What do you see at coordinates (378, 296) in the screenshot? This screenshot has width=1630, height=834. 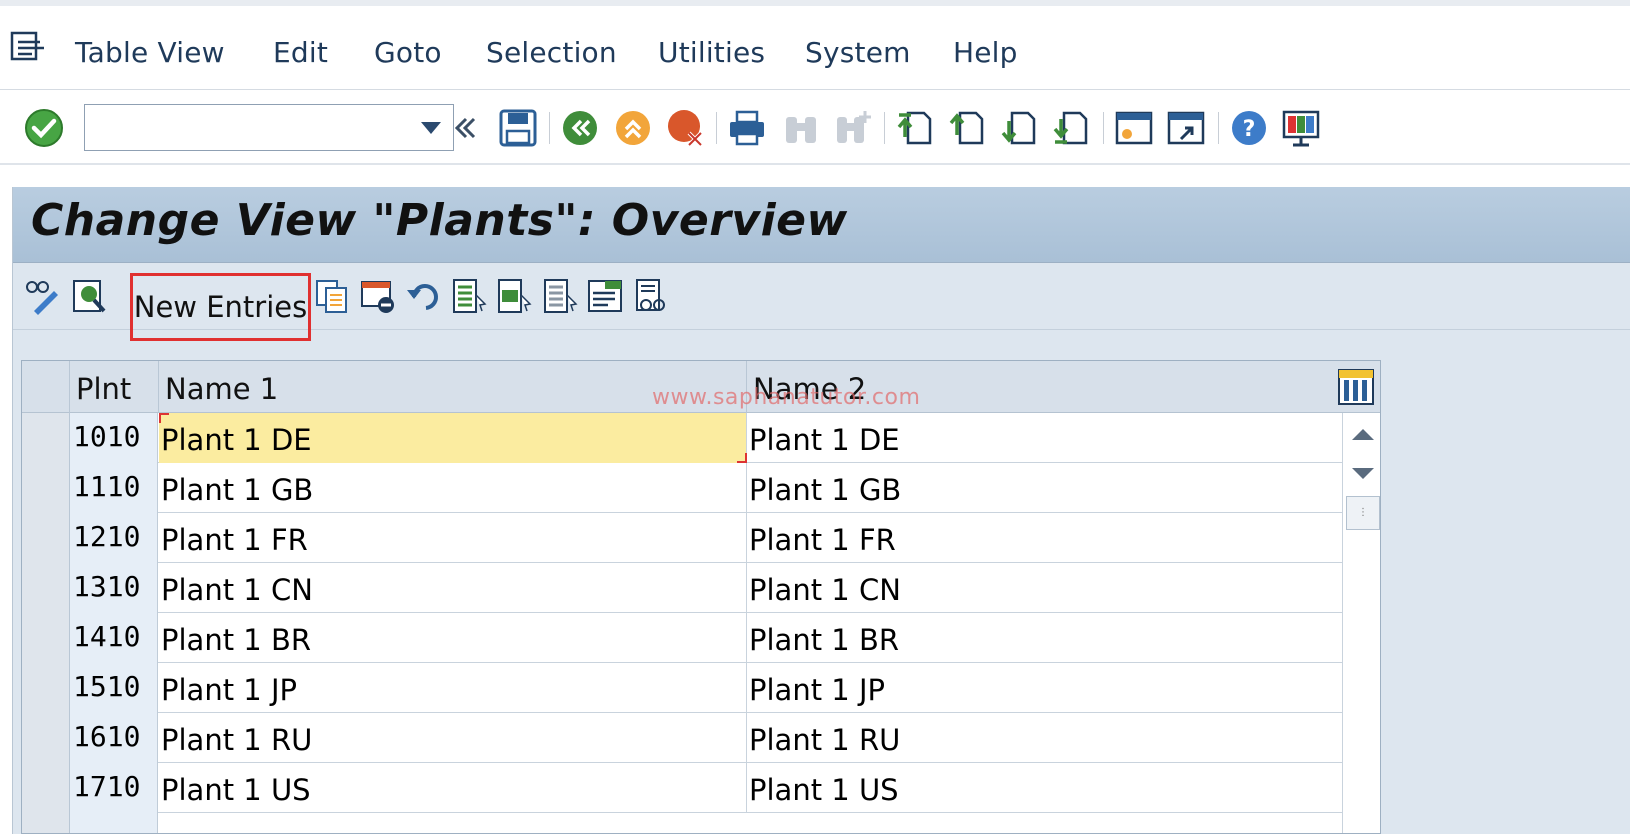 I see `delete-row-icon` at bounding box center [378, 296].